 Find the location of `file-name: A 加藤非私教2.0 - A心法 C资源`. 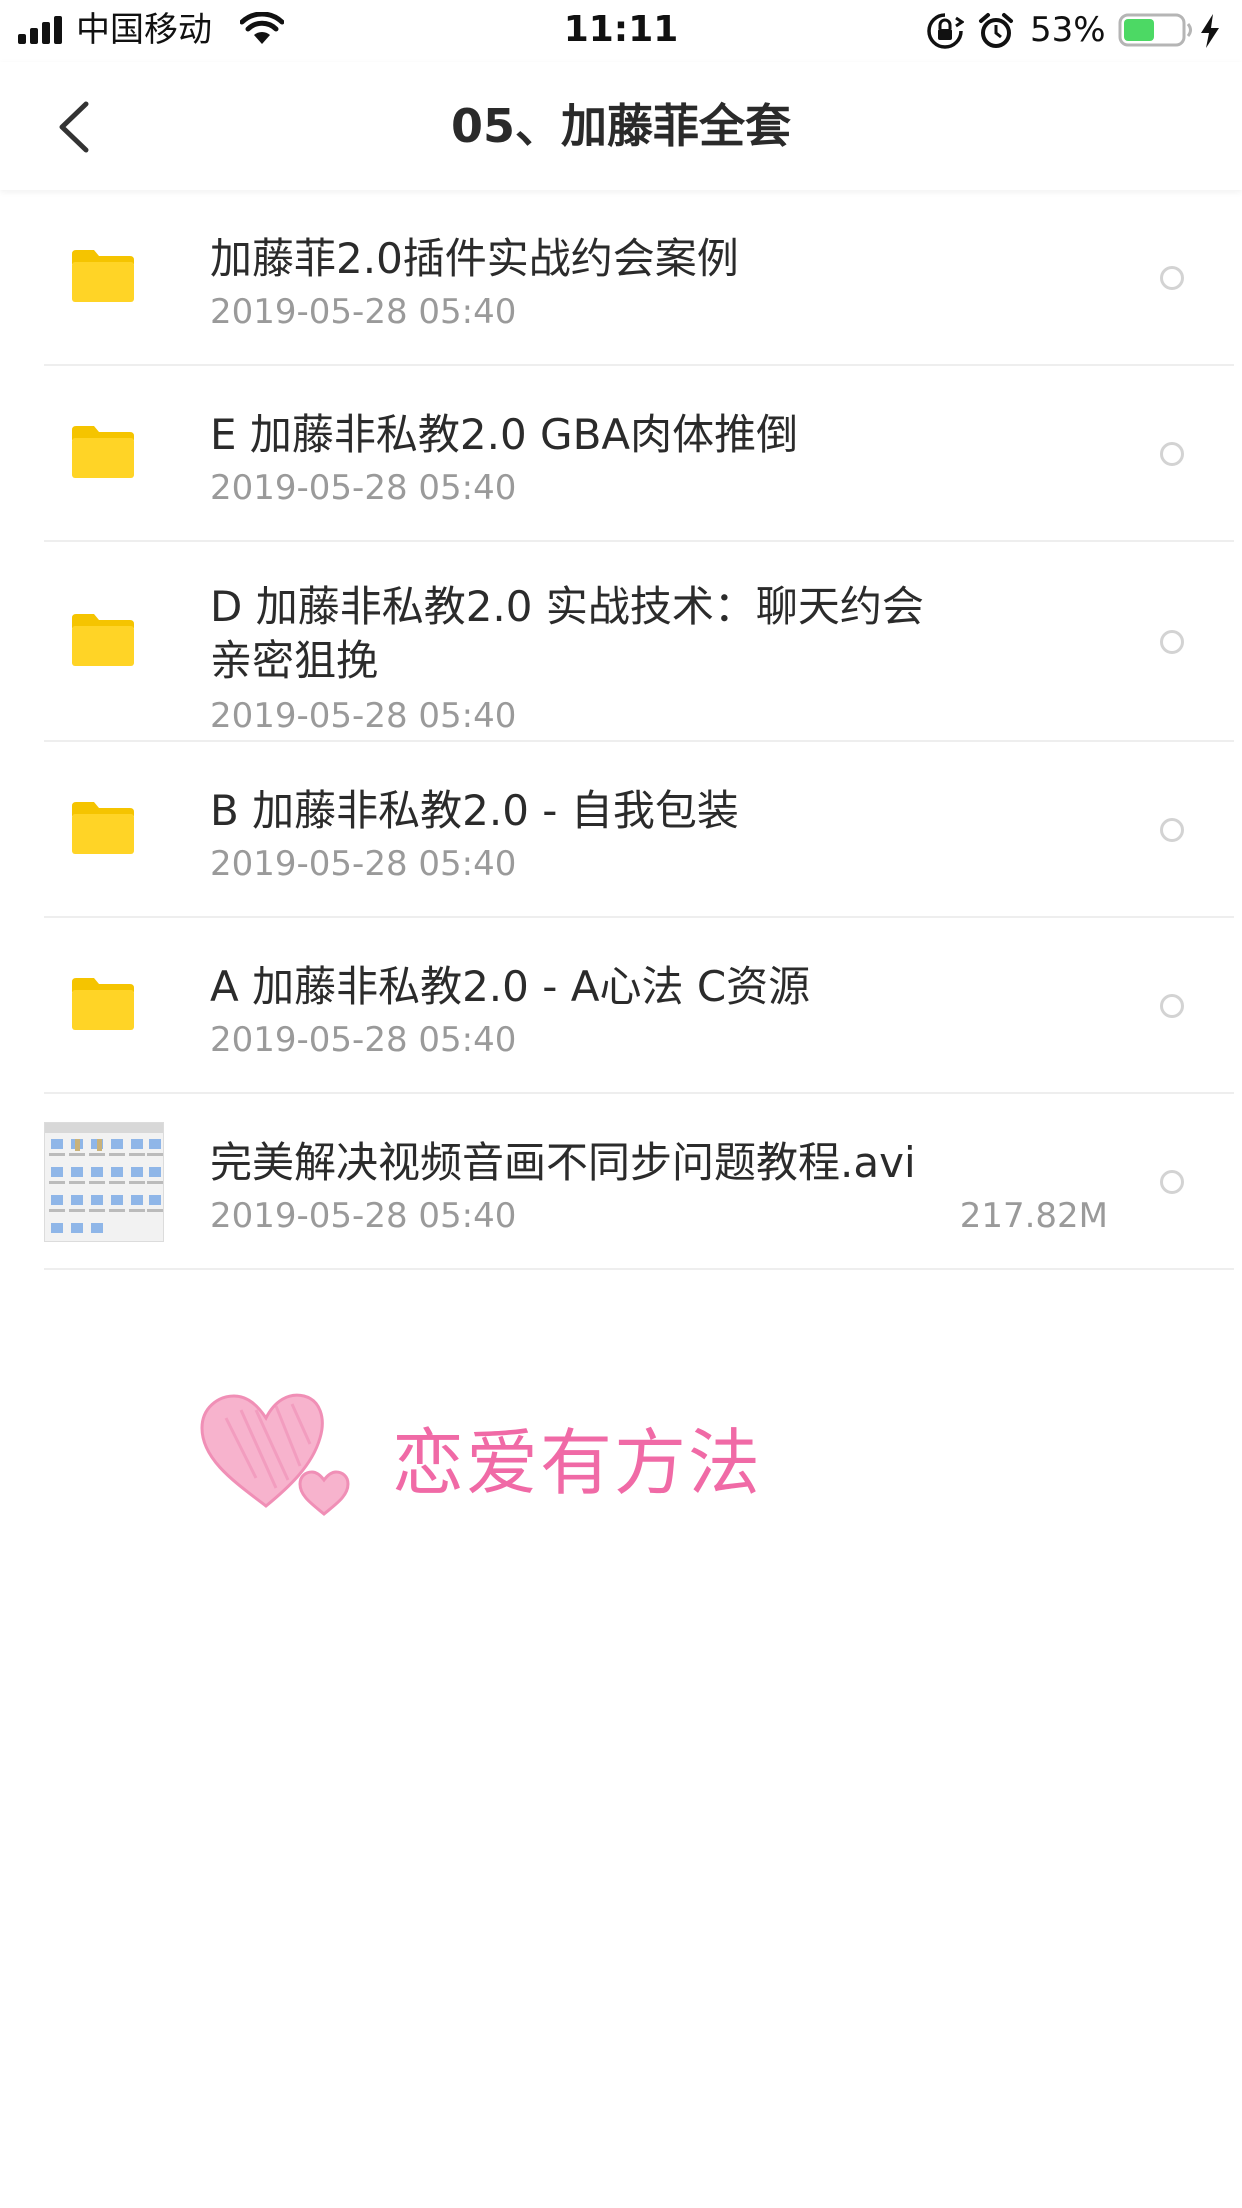

file-name: A 加藤非私教2.0 - A心法 C资源 is located at coordinates (510, 986).